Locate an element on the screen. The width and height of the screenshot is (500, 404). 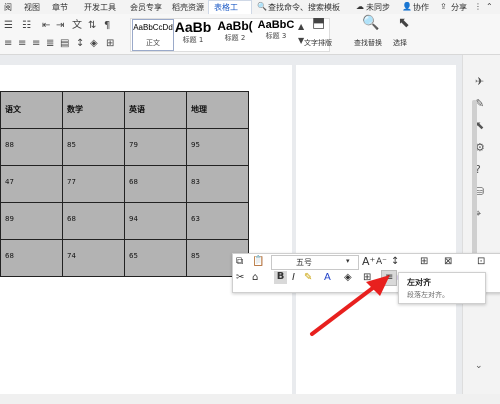
tab-table-tools-label: 表格工 is located at coordinates (226, 7).